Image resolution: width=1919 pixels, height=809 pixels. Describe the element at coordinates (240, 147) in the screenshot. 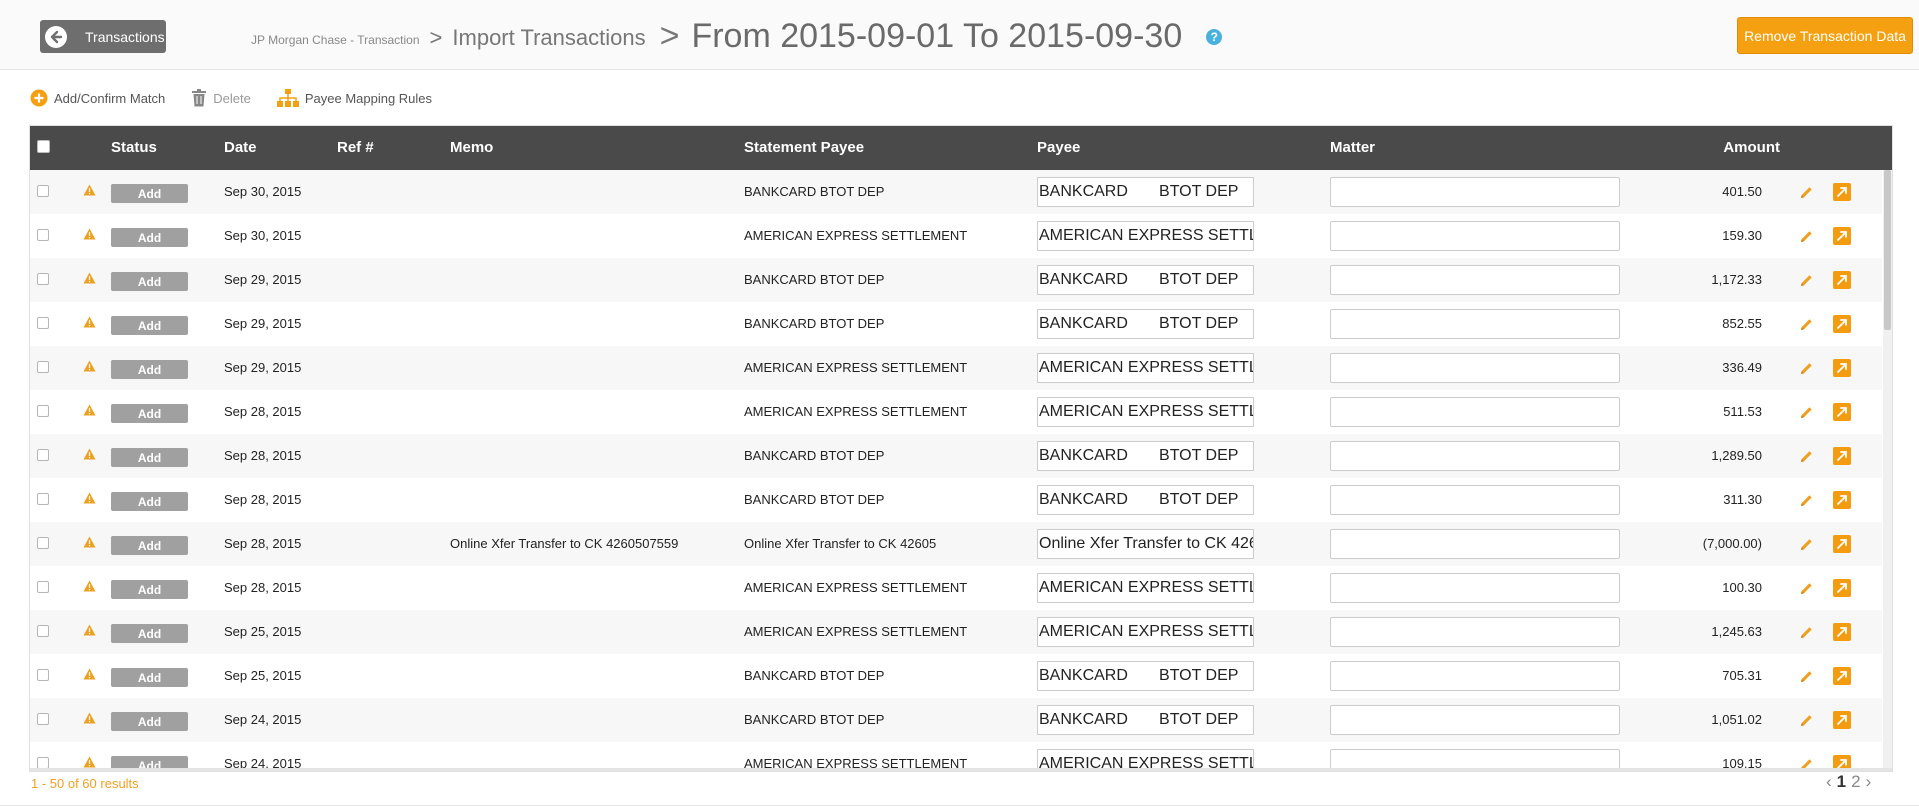

I see `column-header-date: Date` at that location.